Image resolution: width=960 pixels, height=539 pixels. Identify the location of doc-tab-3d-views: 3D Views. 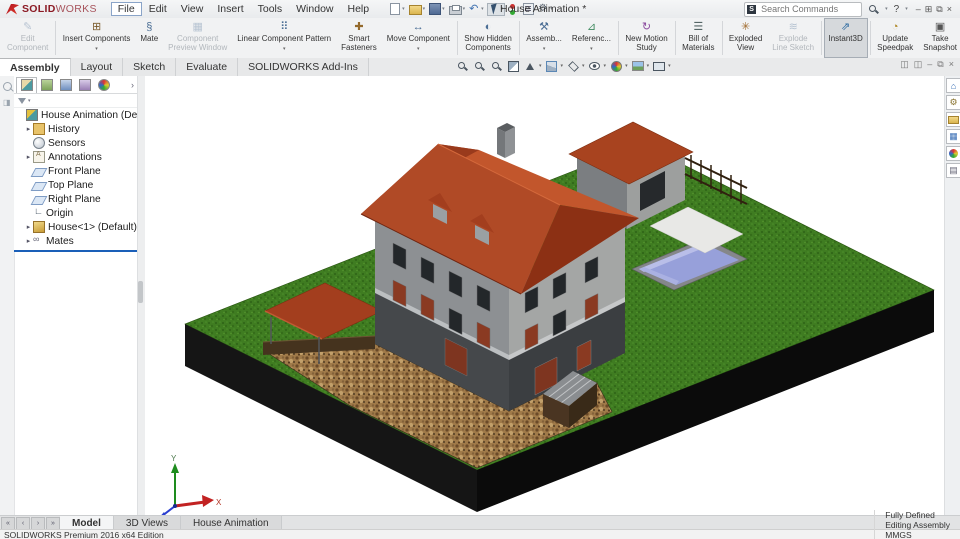
(147, 523).